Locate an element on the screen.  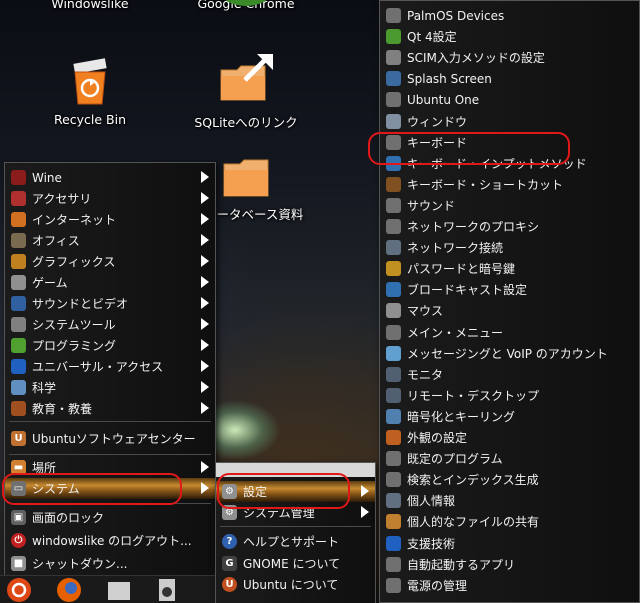
desktop-icon-google-chrome: Google Chrome is located at coordinates (246, 5).